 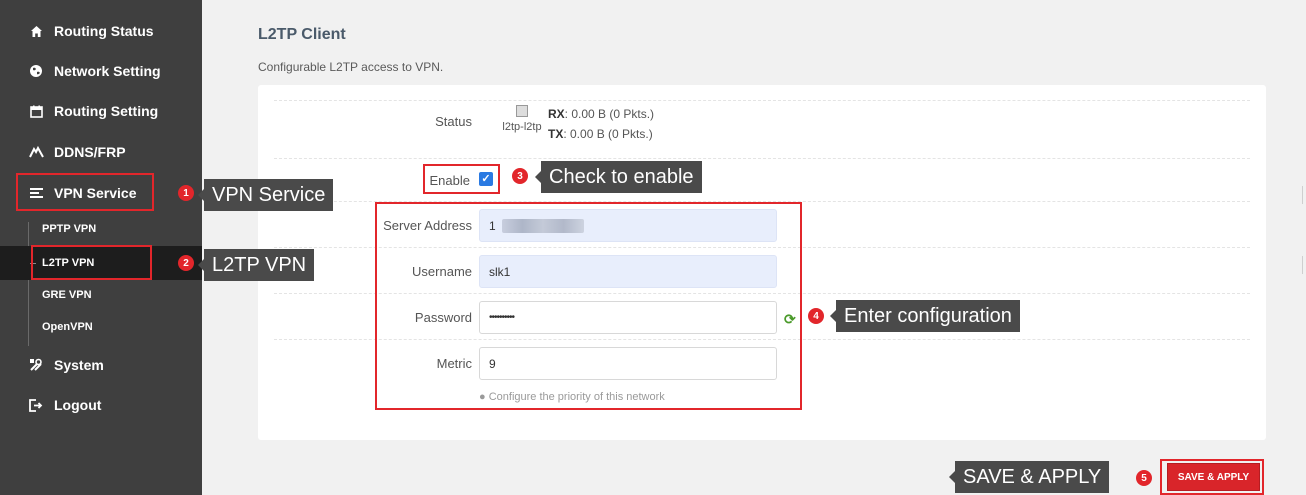 What do you see at coordinates (1212, 477) in the screenshot?
I see `annotation-box-save` at bounding box center [1212, 477].